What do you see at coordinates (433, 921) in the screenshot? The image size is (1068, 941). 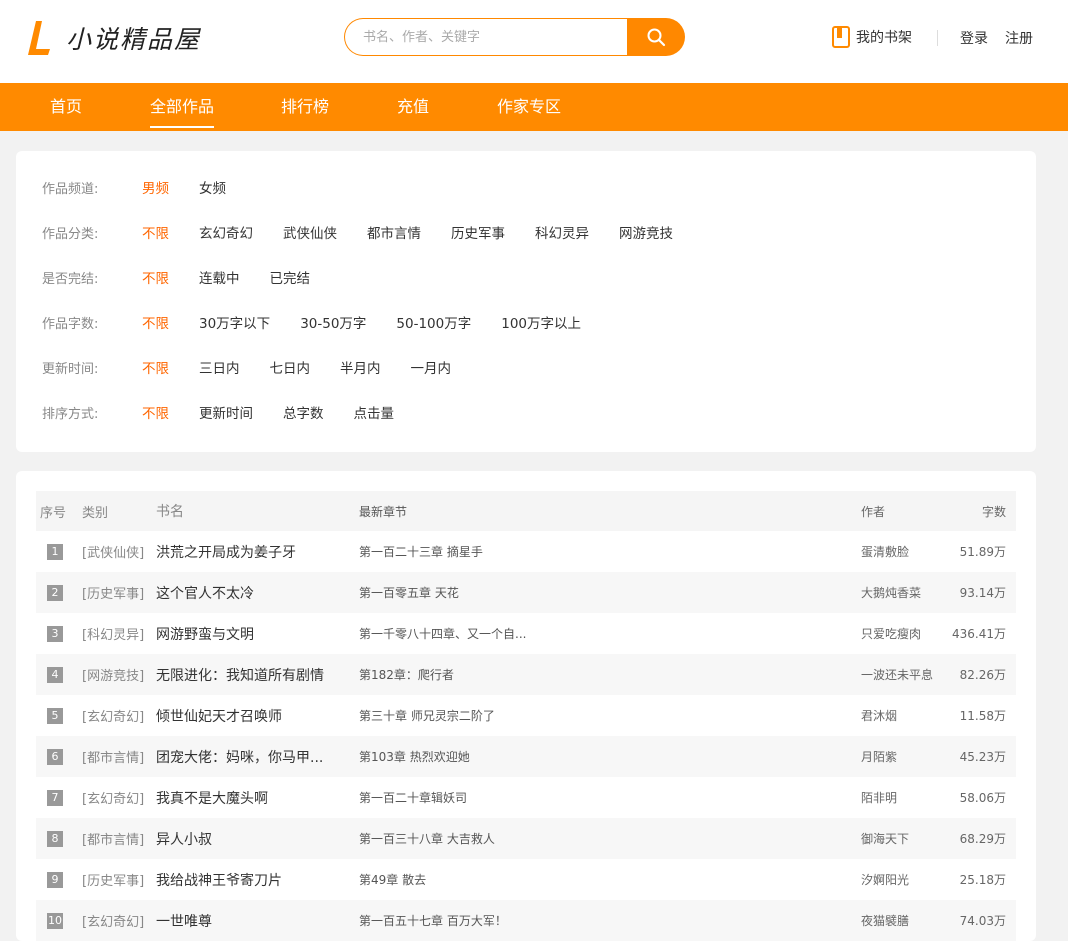 I see `latest-chapter-link: 第一百五十七章 百万大军！` at bounding box center [433, 921].